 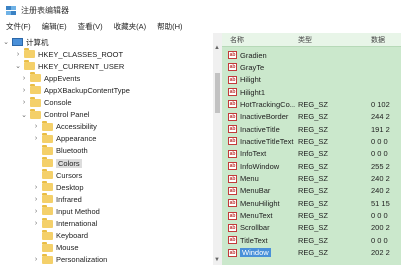 What do you see at coordinates (60, 150) in the screenshot?
I see `tree-item: Bluetooth` at bounding box center [60, 150].